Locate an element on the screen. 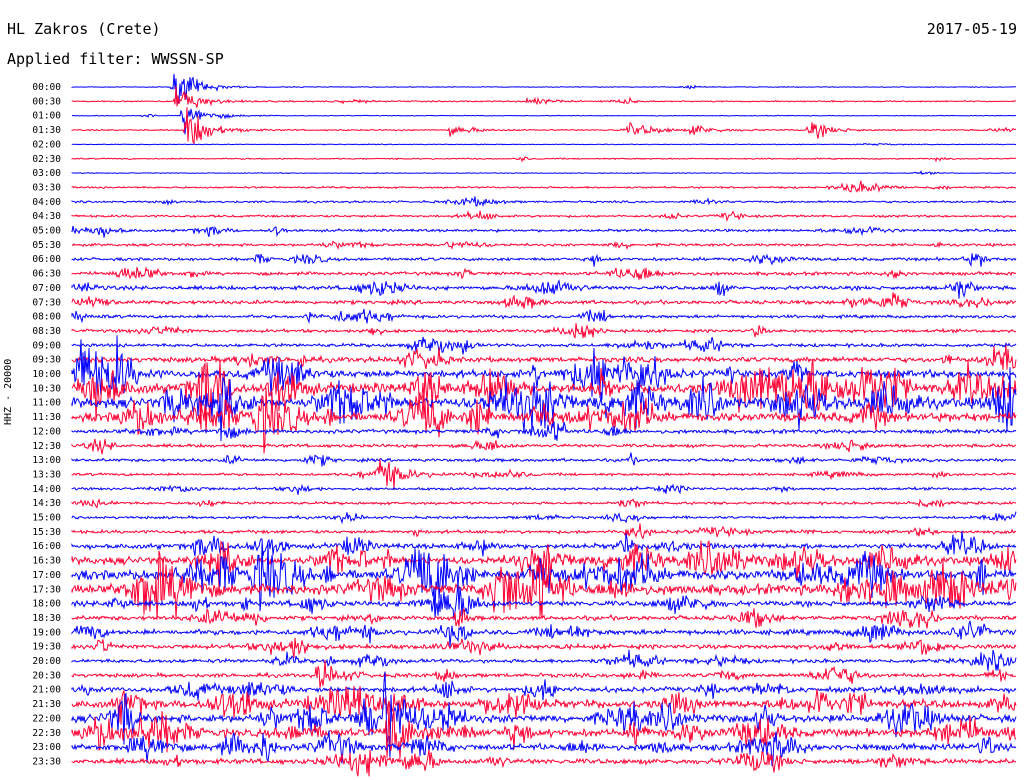 This screenshot has height=780, width=1024. row-time-label: 18:00 is located at coordinates (46, 604).